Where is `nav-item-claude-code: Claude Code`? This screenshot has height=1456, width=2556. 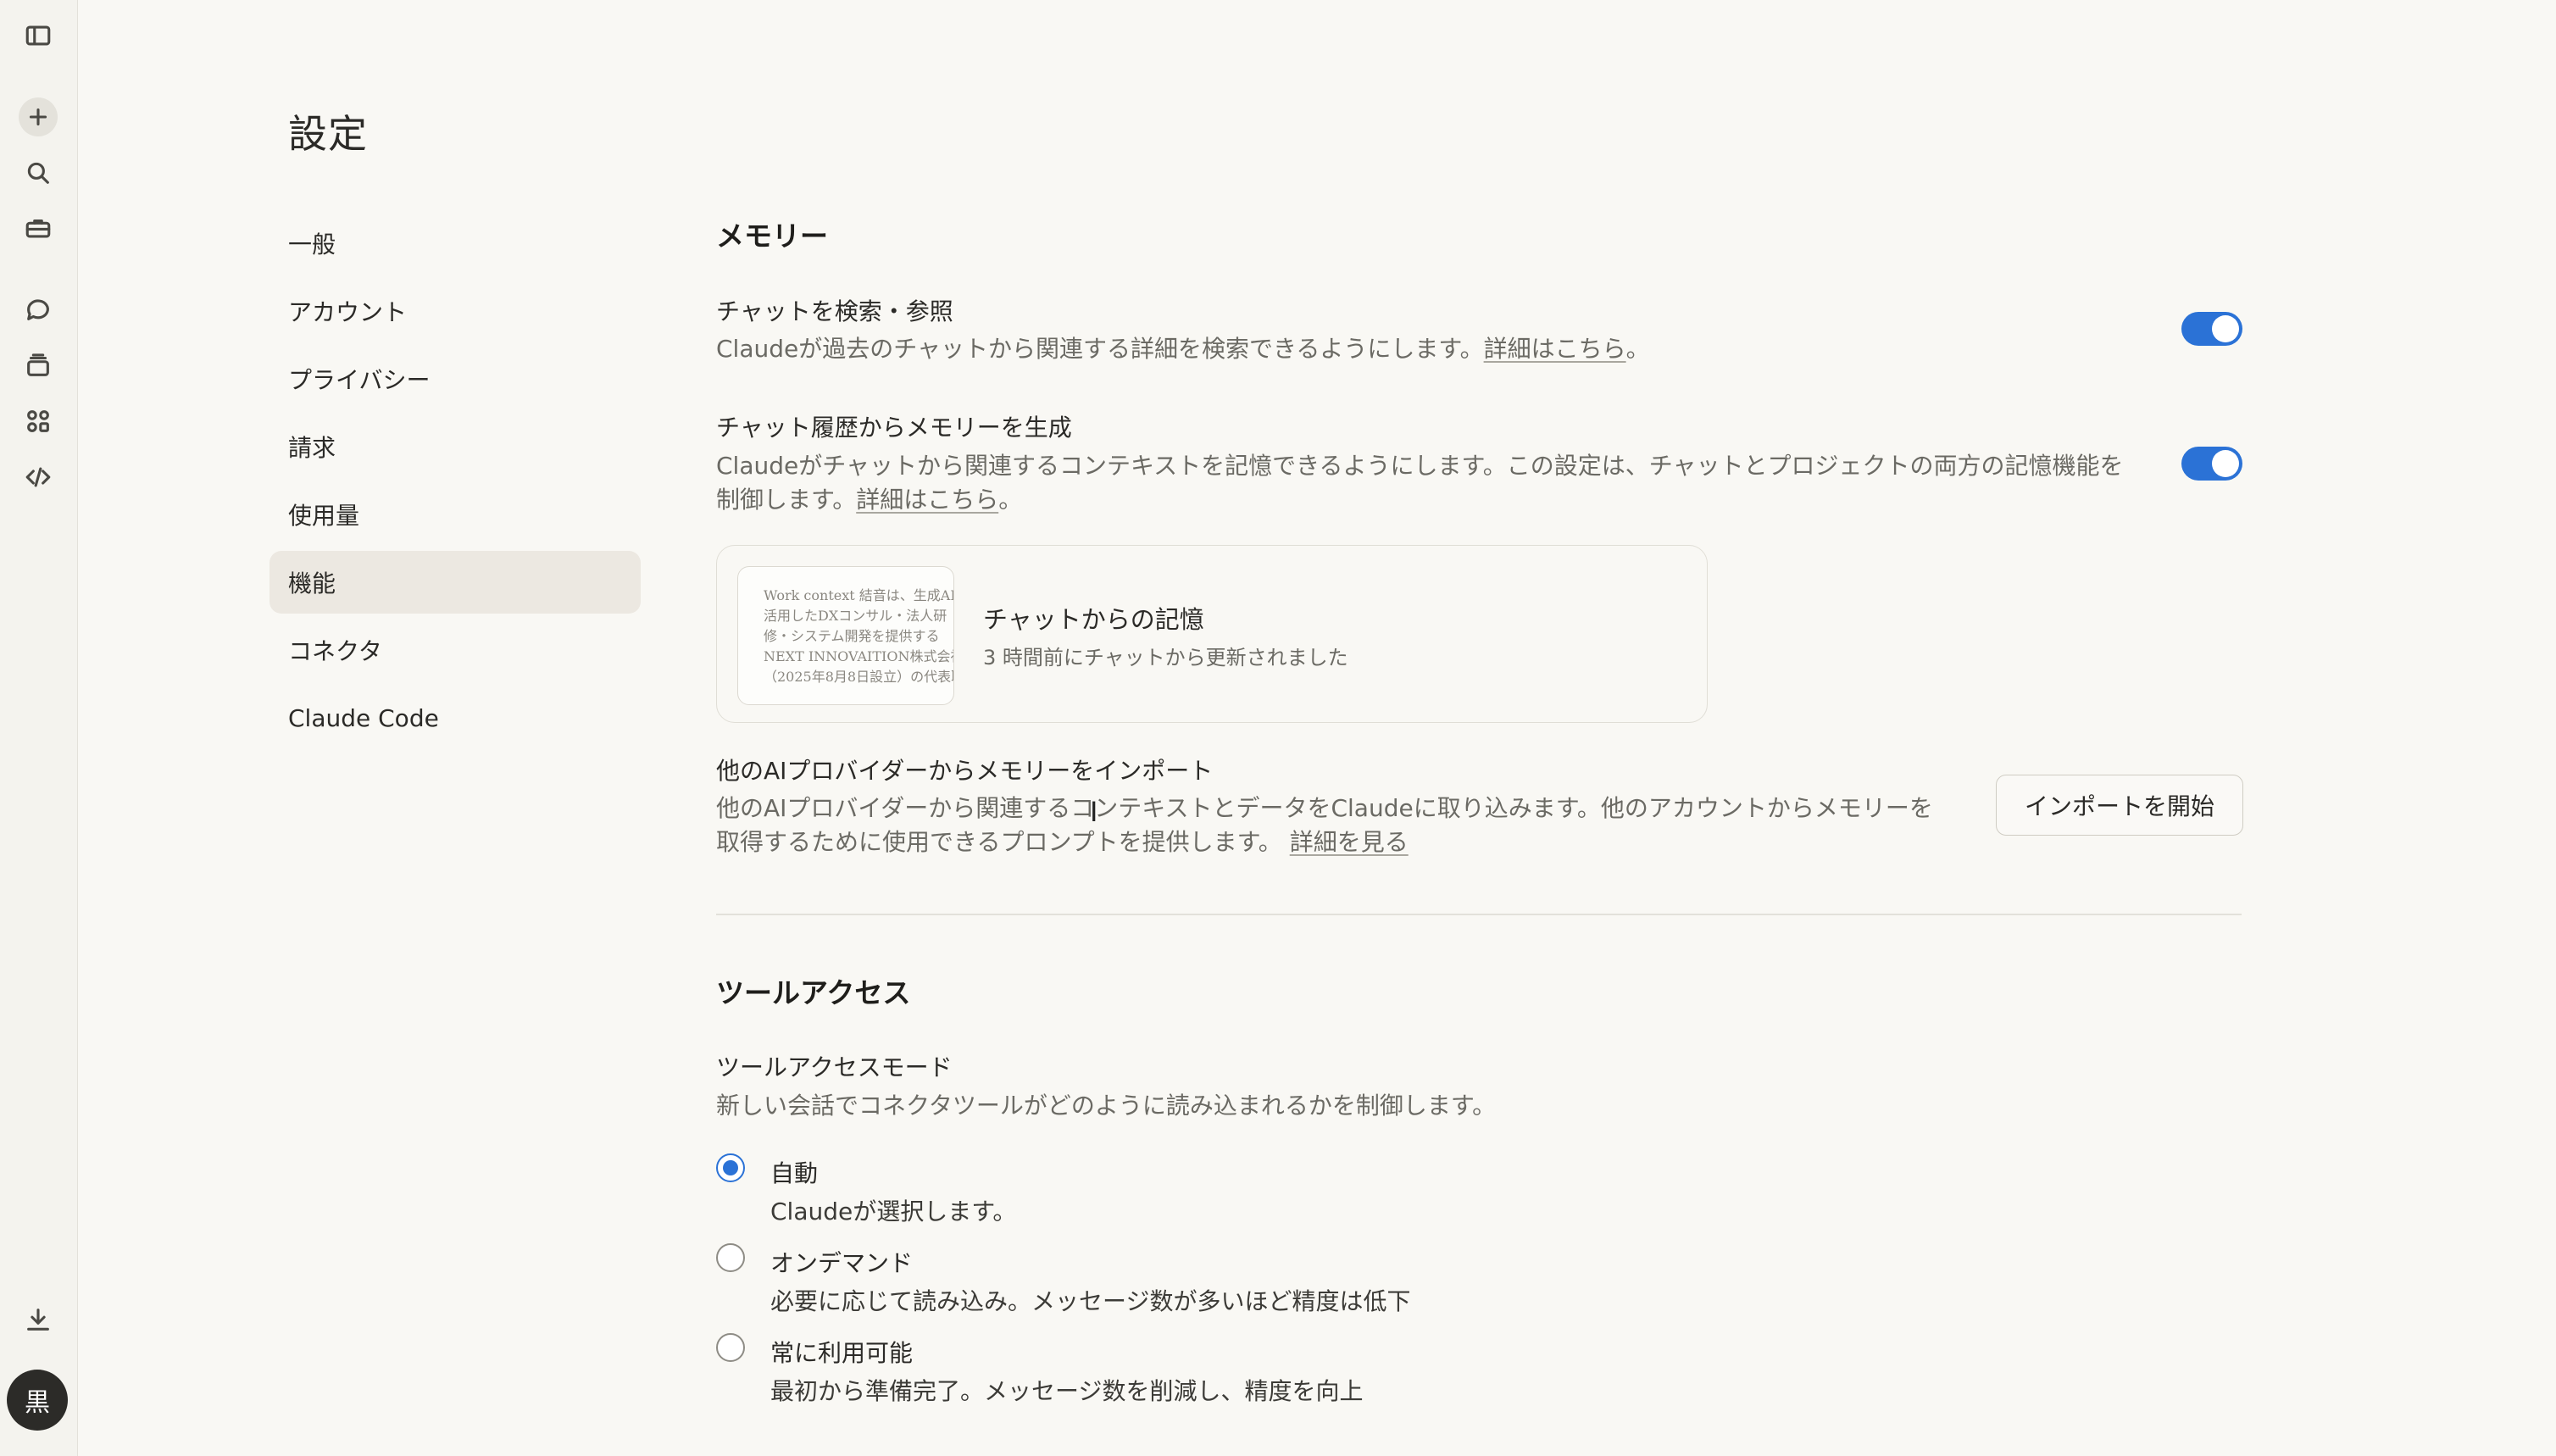 nav-item-claude-code: Claude Code is located at coordinates (455, 717).